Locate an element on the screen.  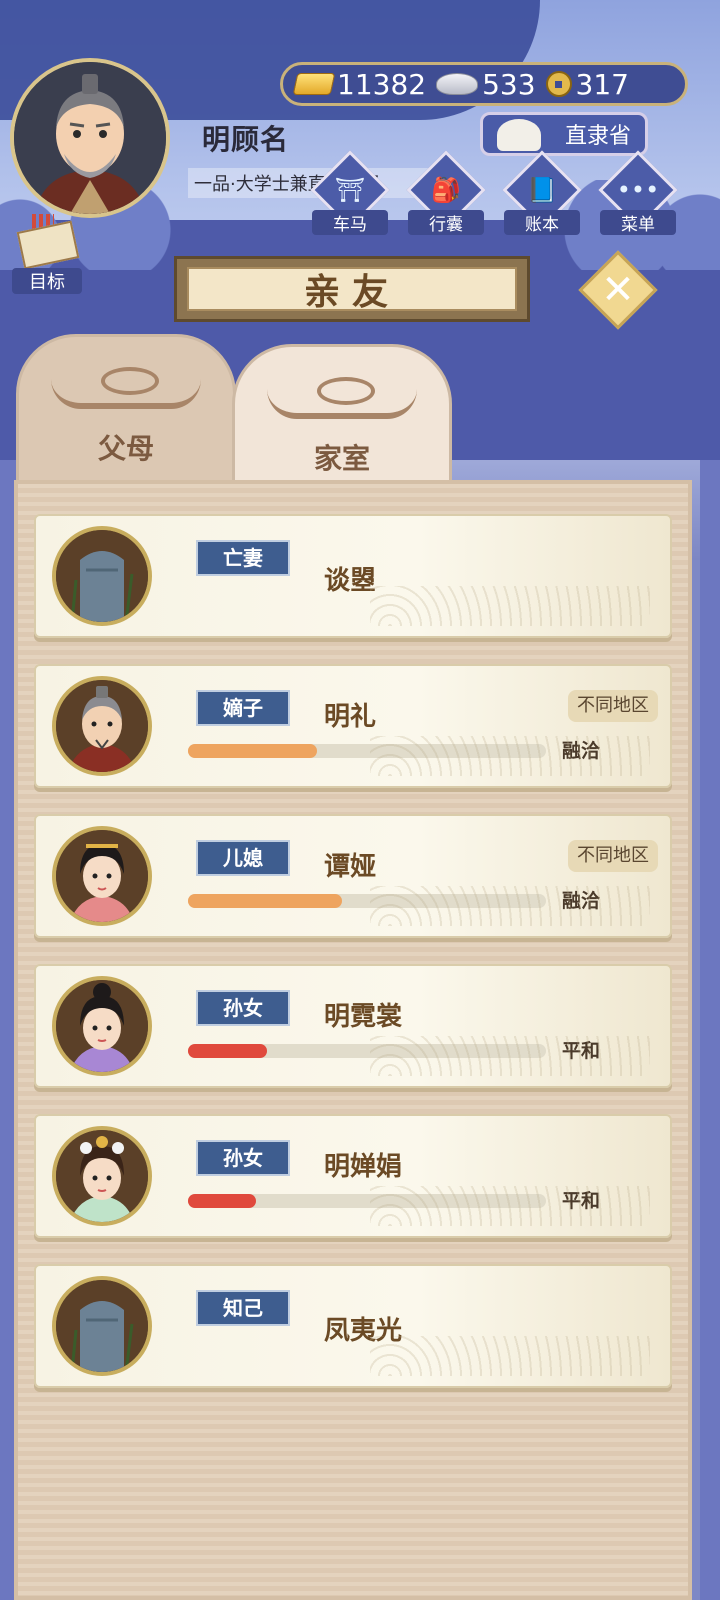
tab-parents: 父母 is located at coordinates (126, 409).